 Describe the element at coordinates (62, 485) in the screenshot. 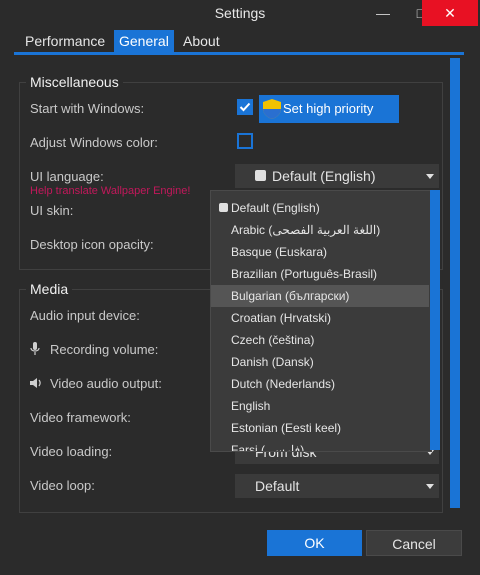

I see `video-loop-label: Video loop:` at that location.